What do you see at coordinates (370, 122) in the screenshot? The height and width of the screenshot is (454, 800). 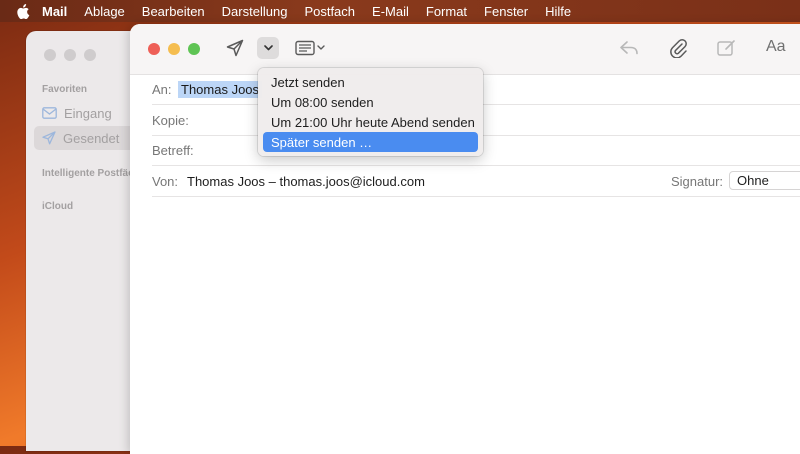 I see `menu-item-send-tonight: Um 21:00 Uhr heute Abend senden` at bounding box center [370, 122].